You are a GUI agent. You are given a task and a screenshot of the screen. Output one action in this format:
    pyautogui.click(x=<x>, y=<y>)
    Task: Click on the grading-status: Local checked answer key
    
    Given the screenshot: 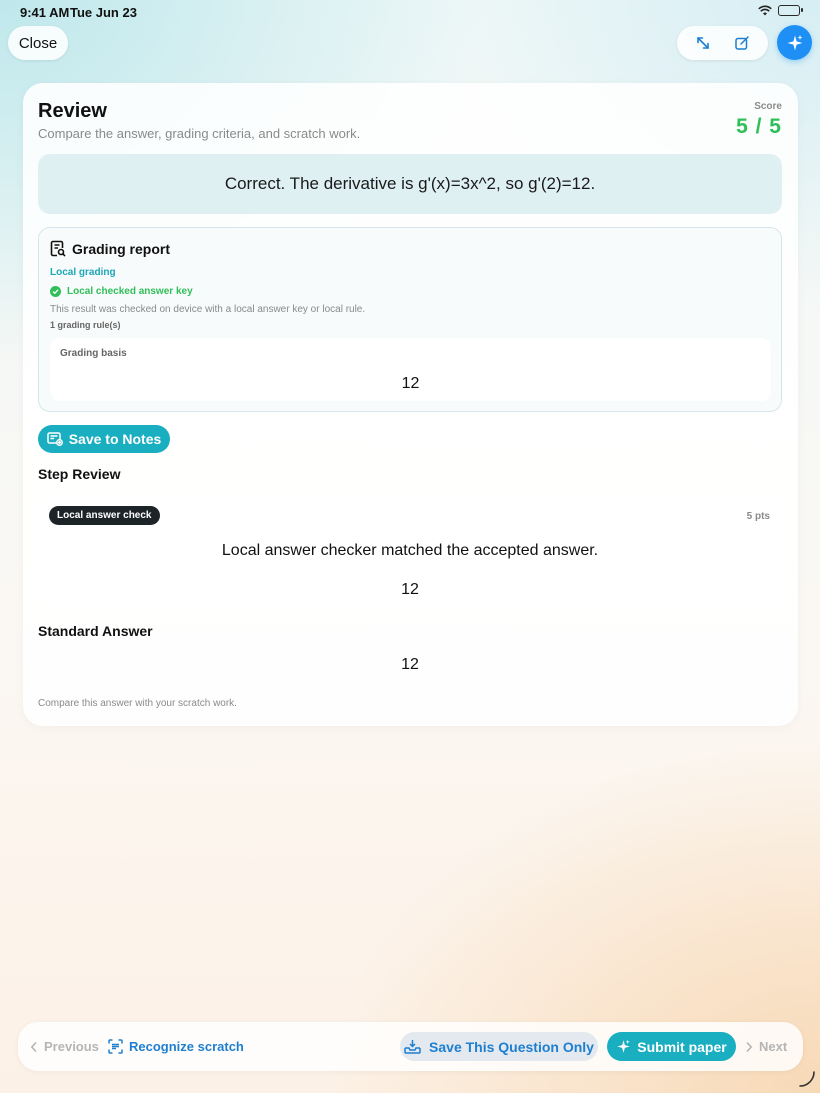 What is the action you would take?
    pyautogui.click(x=121, y=291)
    